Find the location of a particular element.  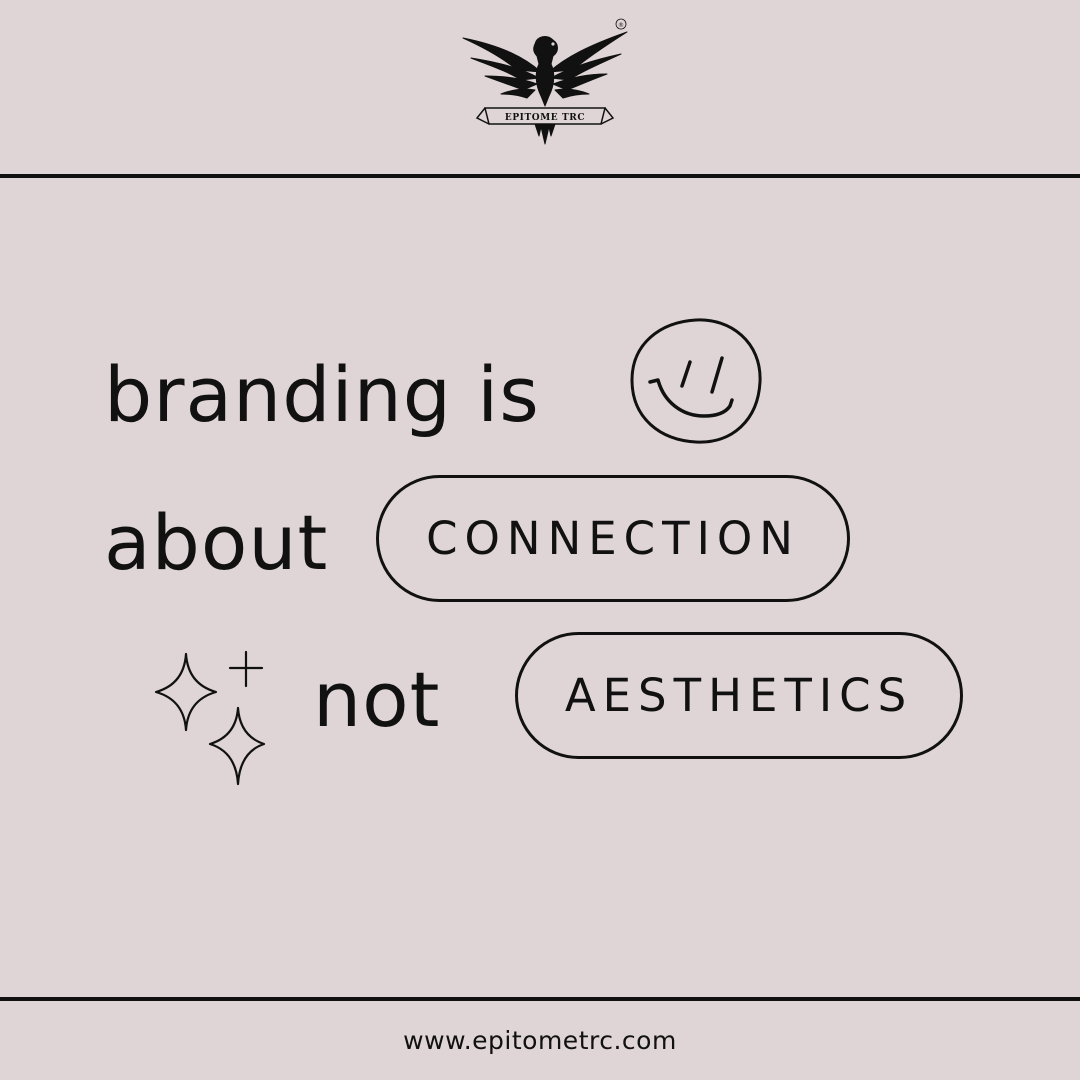

aesthetics-pill: AESTHETICS is located at coordinates (739, 695).